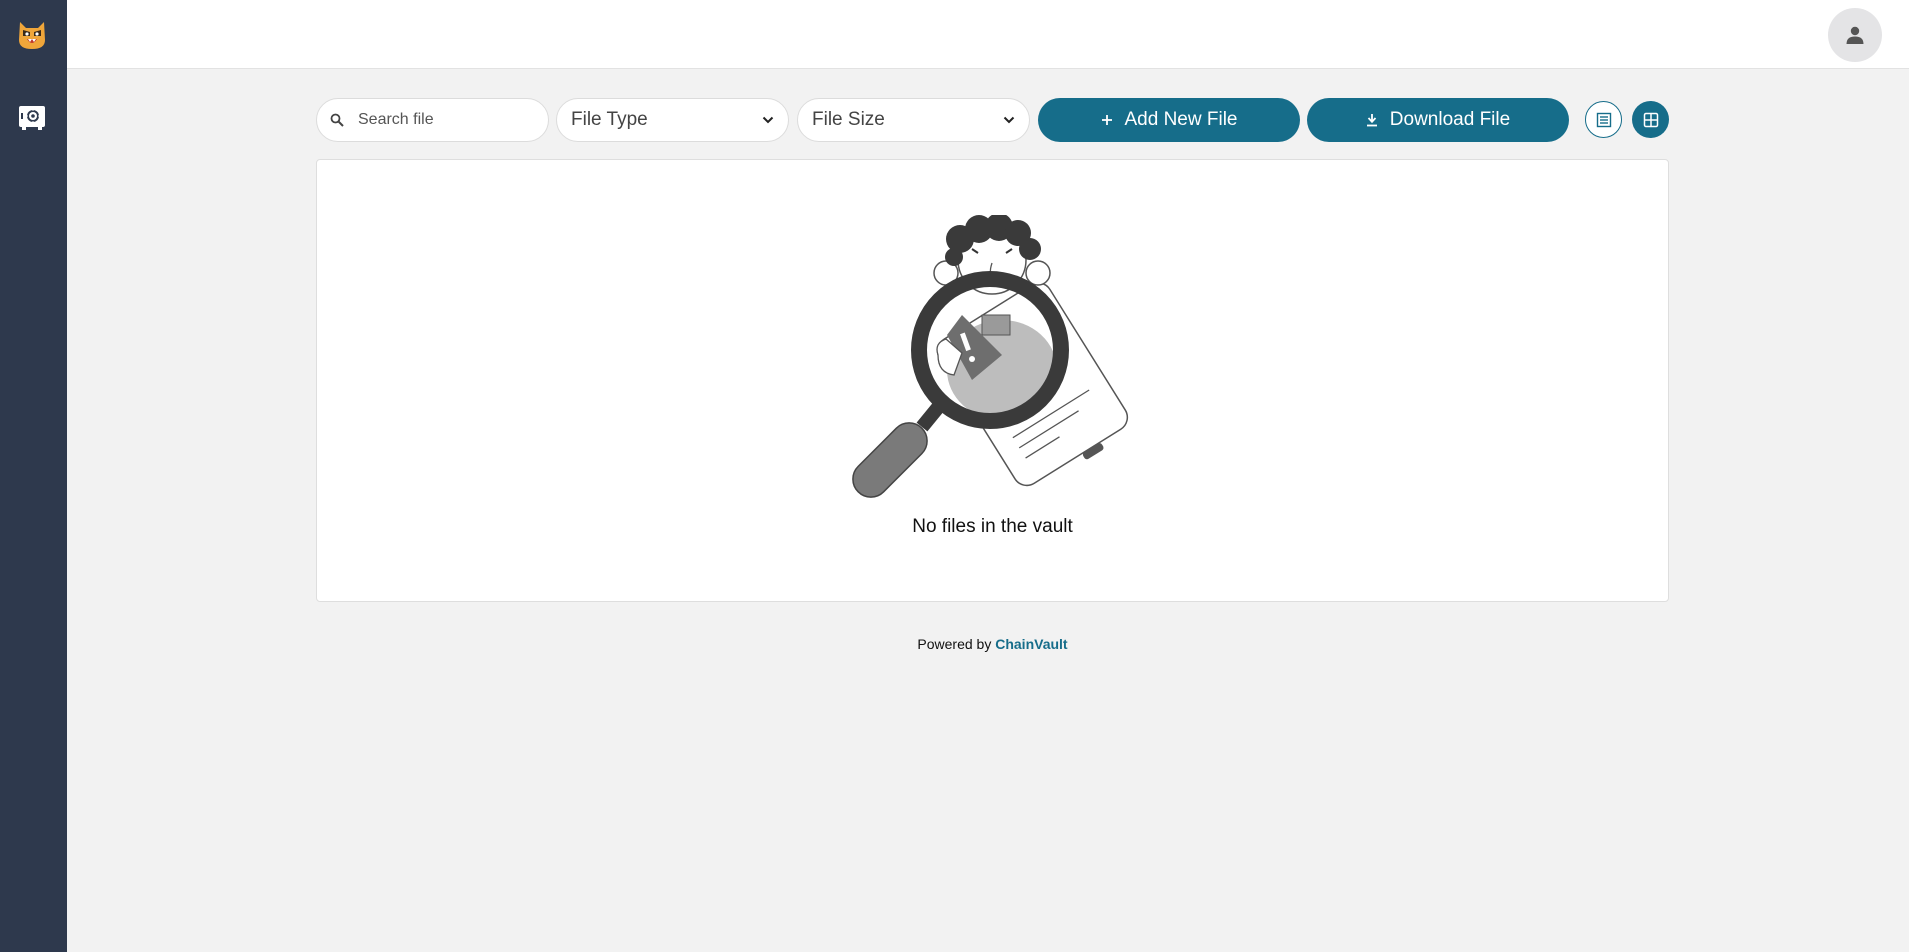 The height and width of the screenshot is (952, 1909). I want to click on empty-vault-illustration, so click(990, 356).